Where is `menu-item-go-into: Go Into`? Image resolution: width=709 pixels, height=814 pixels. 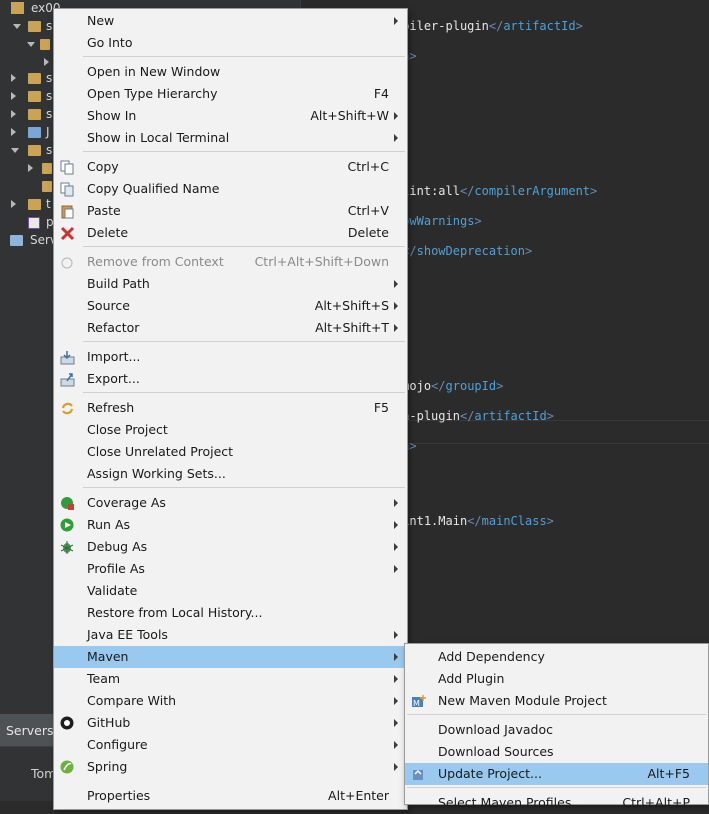 menu-item-go-into: Go Into is located at coordinates (230, 43).